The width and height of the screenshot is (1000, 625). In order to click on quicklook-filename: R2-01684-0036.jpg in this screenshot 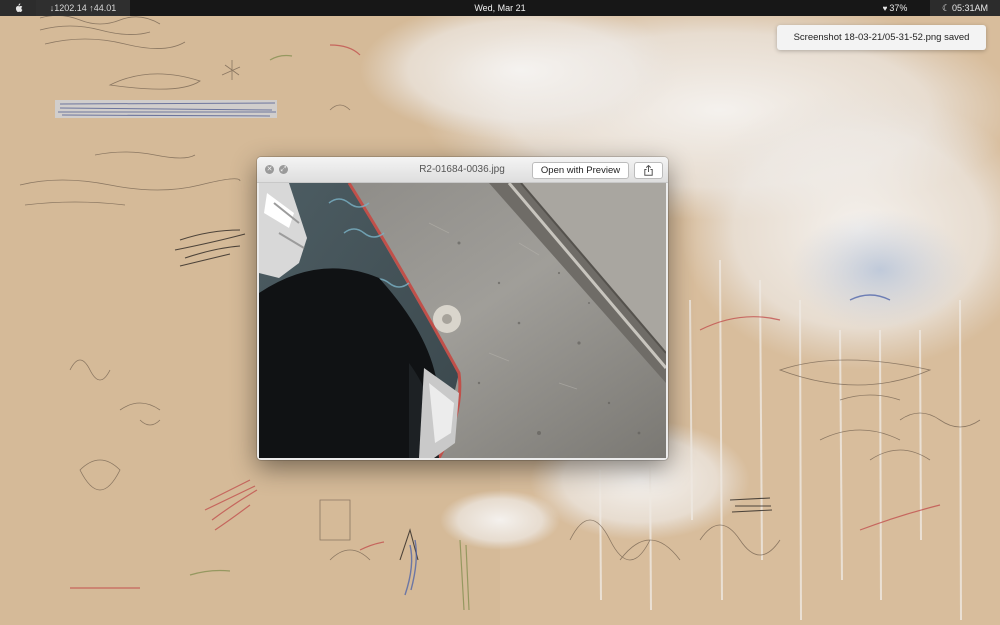, I will do `click(462, 169)`.